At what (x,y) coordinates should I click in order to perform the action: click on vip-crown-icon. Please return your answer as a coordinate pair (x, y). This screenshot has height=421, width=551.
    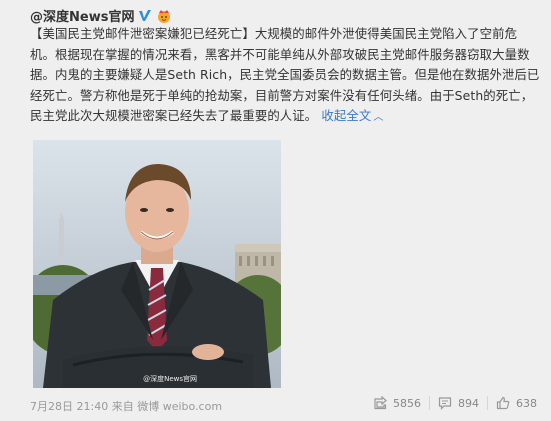
    Looking at the image, I should click on (164, 16).